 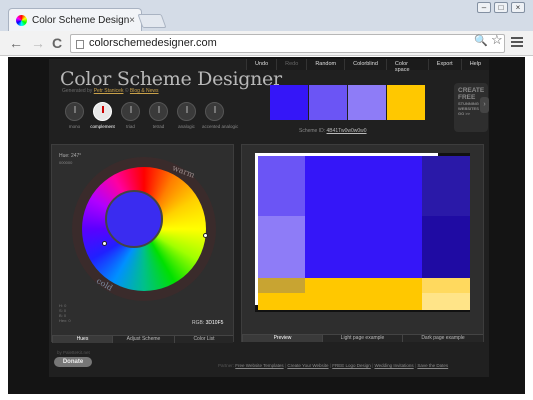 What do you see at coordinates (102, 126) in the screenshot?
I see `scheme-label: complement` at bounding box center [102, 126].